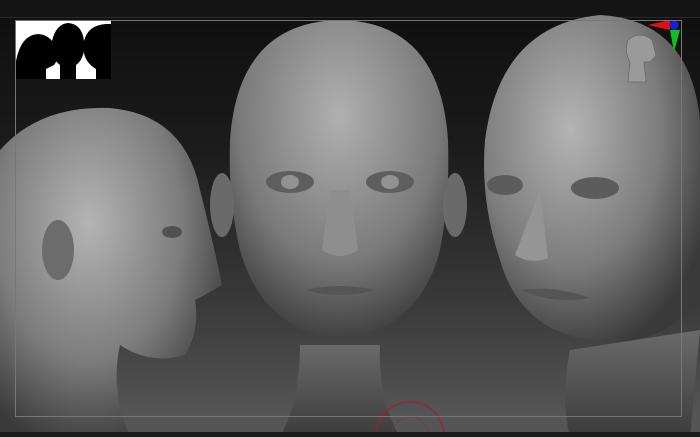  I want to click on ear-left, so click(222, 205).